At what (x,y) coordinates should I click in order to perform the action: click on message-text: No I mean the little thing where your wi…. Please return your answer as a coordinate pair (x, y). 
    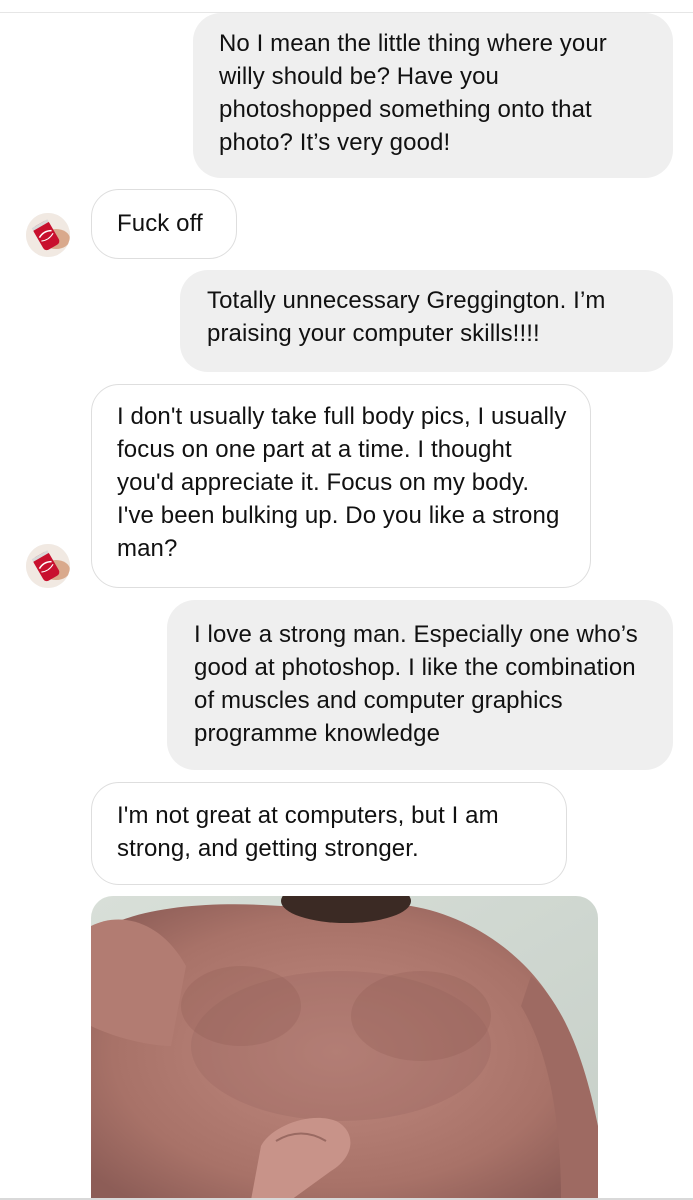
    Looking at the image, I should click on (413, 93).